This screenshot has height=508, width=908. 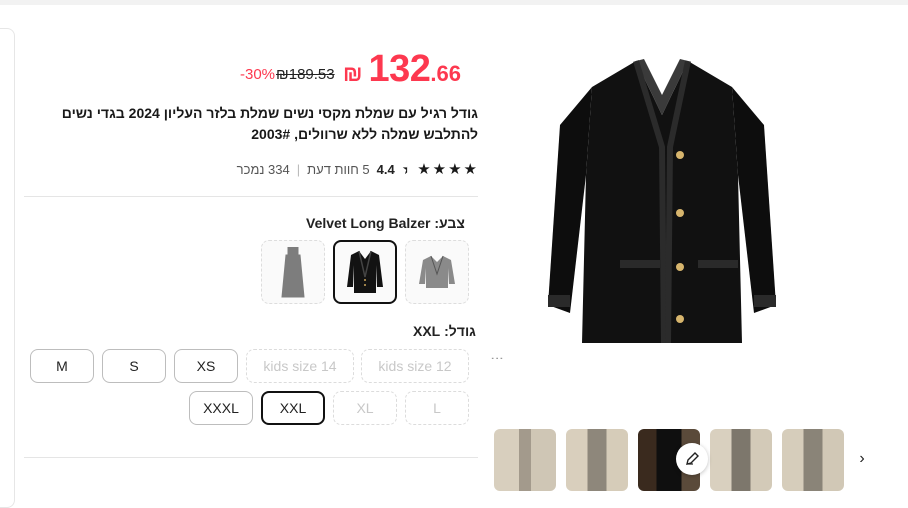 What do you see at coordinates (134, 366) in the screenshot?
I see `size-option-s: S` at bounding box center [134, 366].